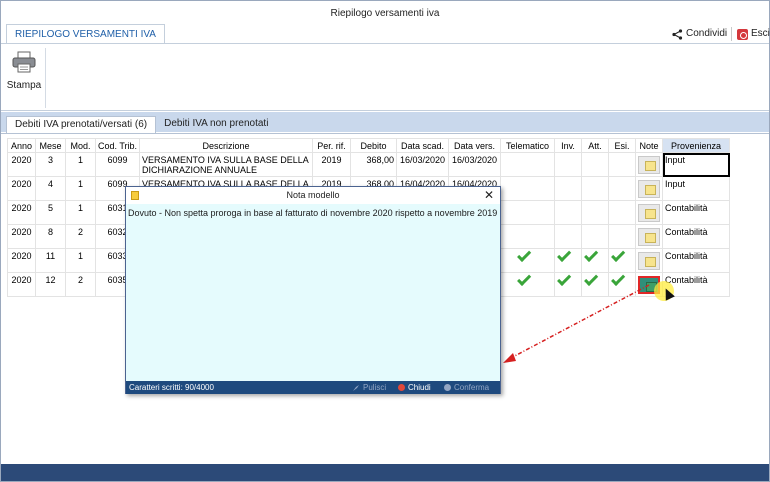 The height and width of the screenshot is (482, 770). Describe the element at coordinates (373, 164) in the screenshot. I see `cell-debito: 368,00` at that location.